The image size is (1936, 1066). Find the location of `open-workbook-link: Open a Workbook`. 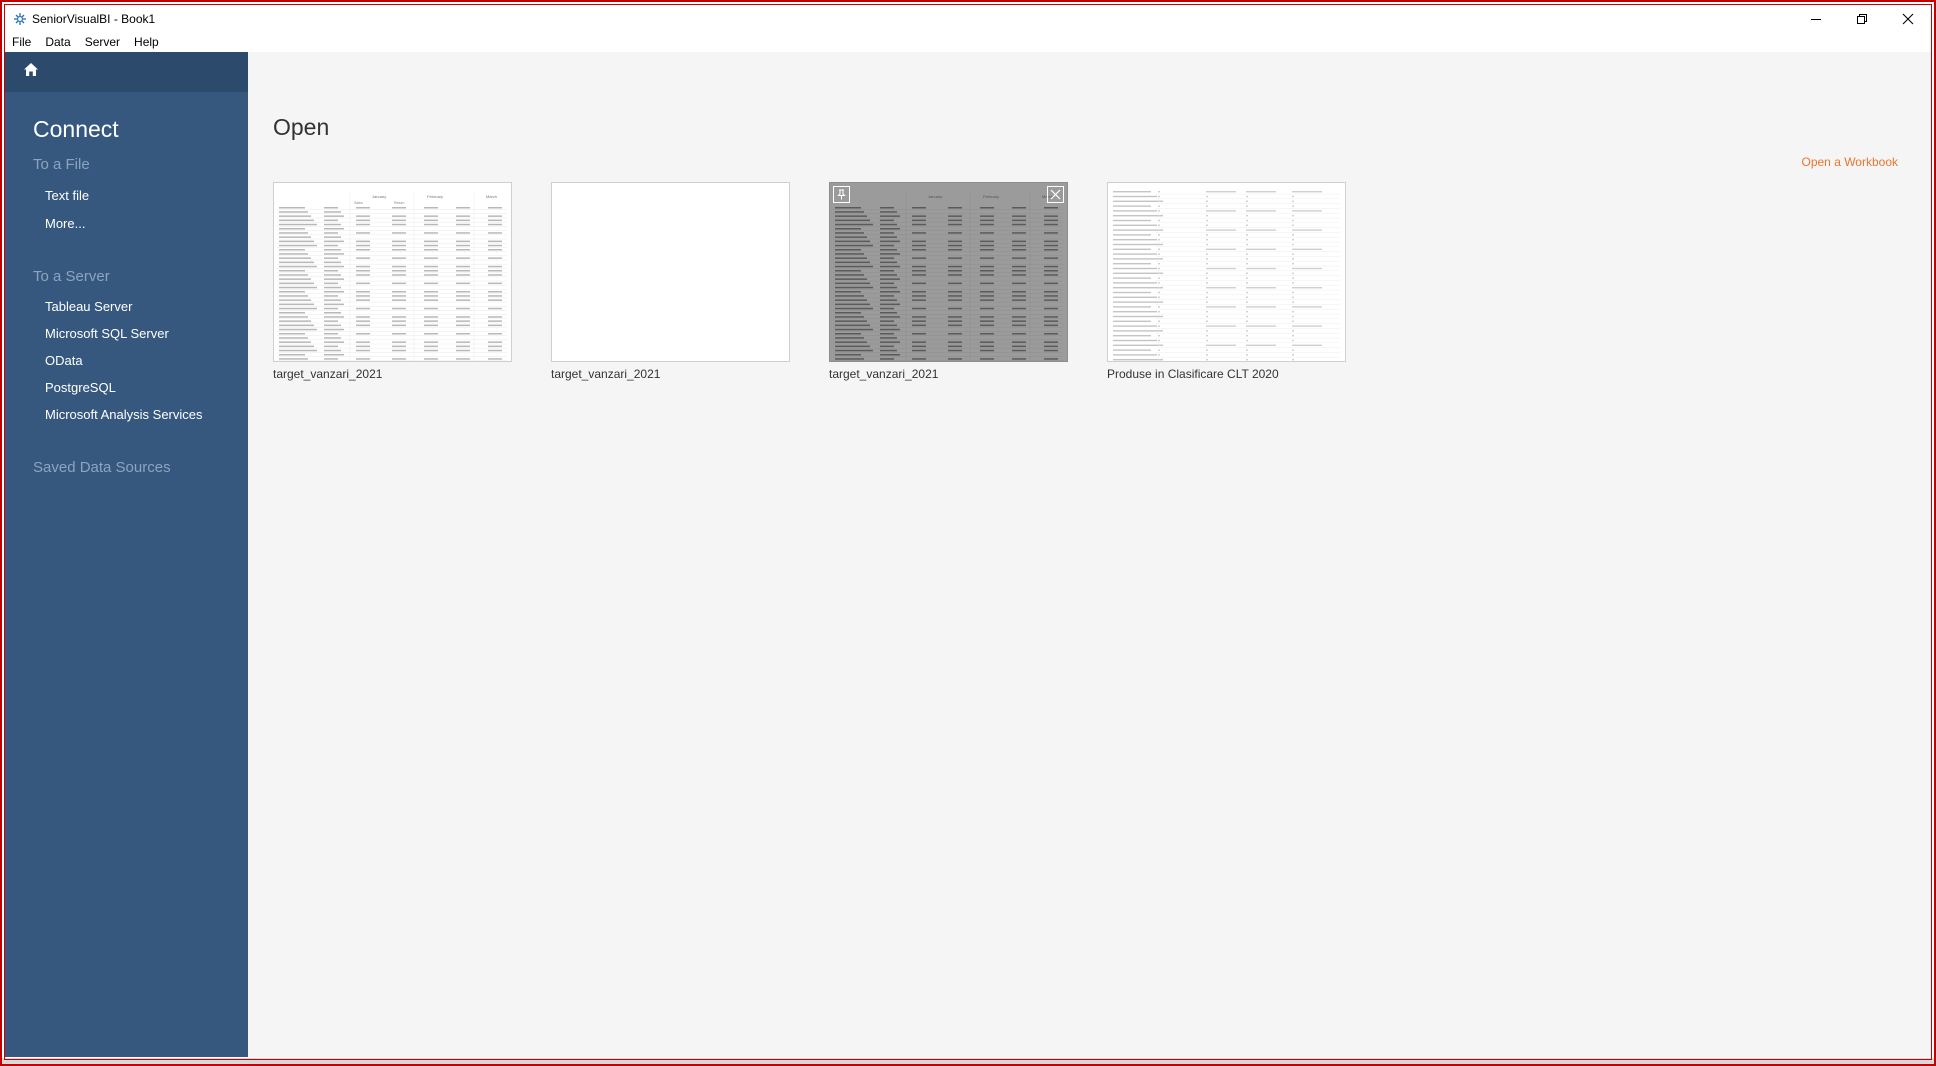

open-workbook-link: Open a Workbook is located at coordinates (1850, 162).